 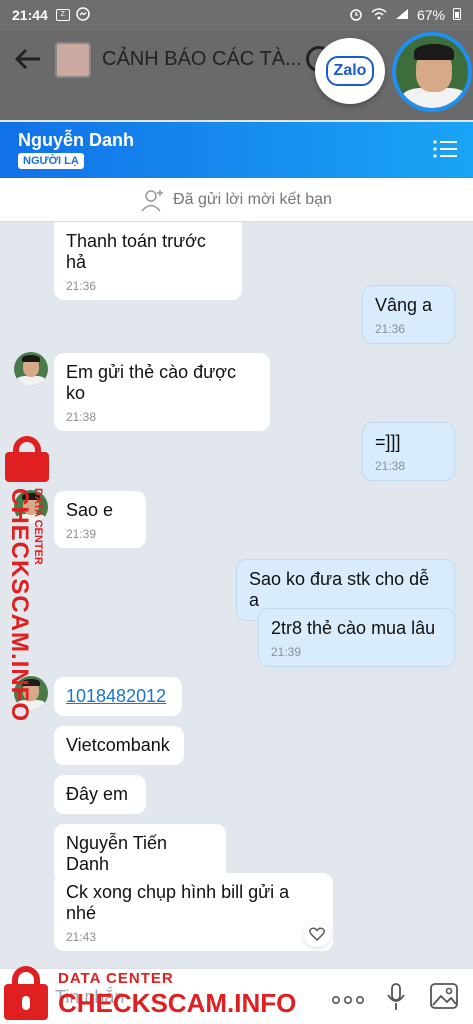 I want to click on message-time: 21:43, so click(x=81, y=937).